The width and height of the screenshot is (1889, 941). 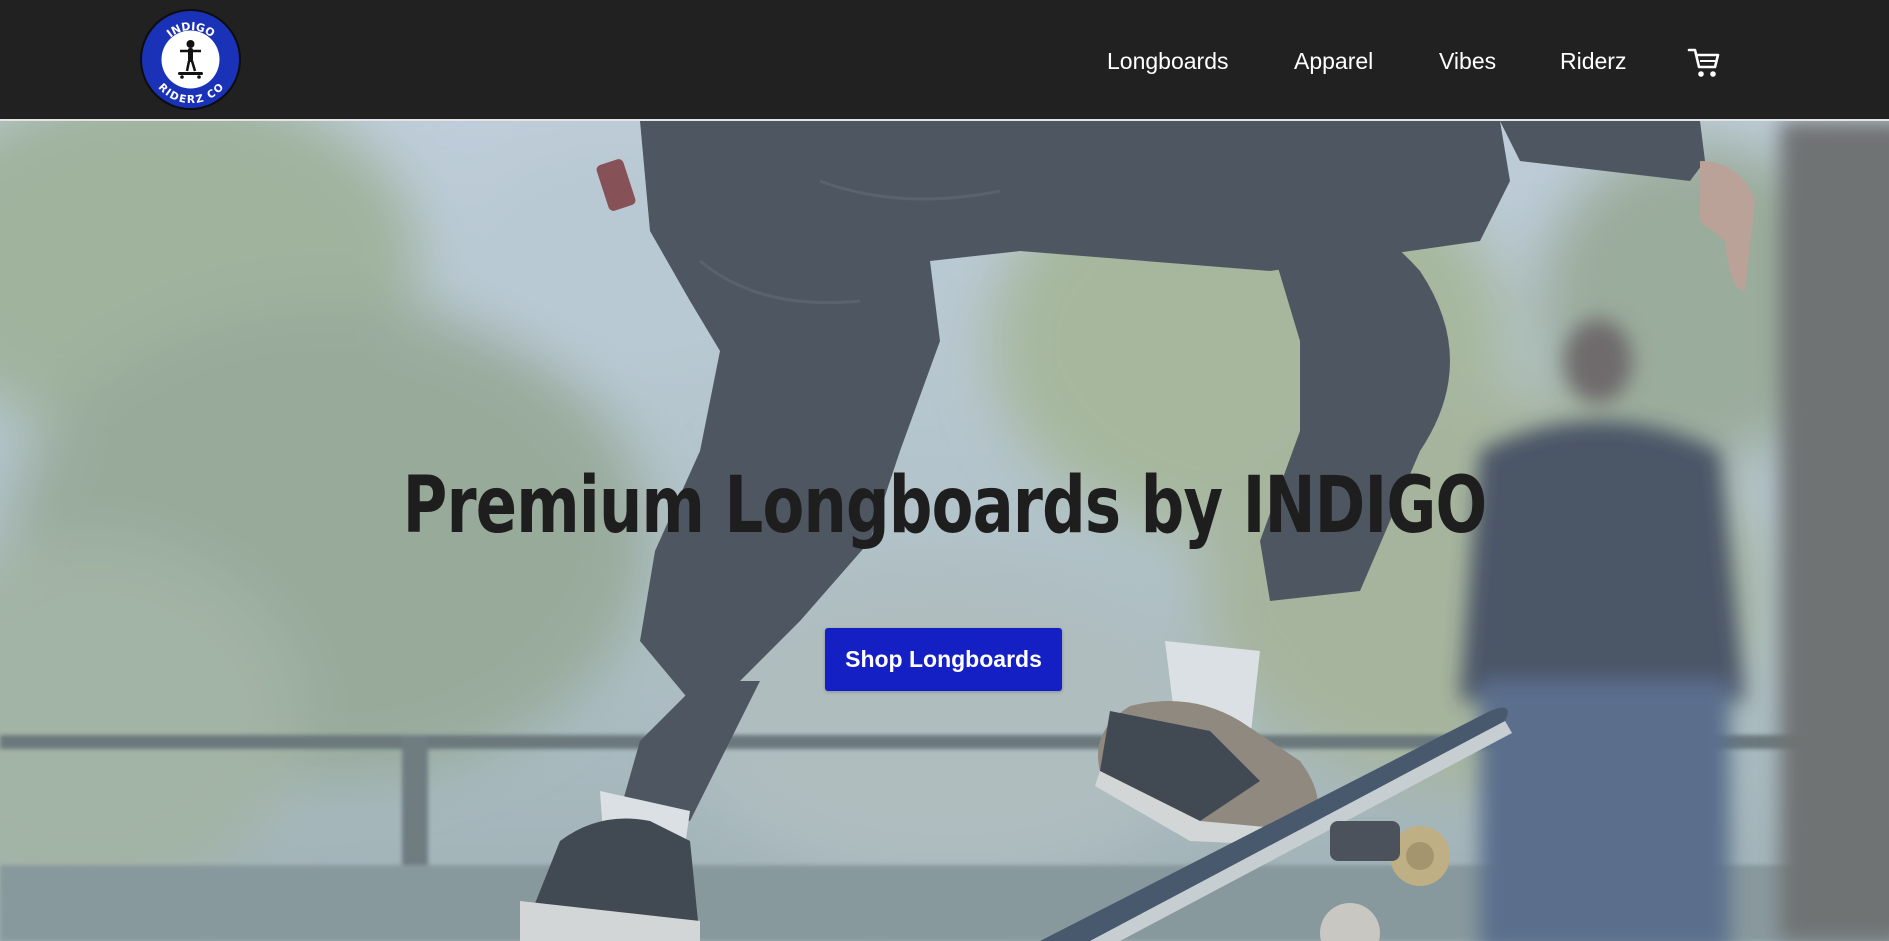 I want to click on indigo-riderz-logo: INDIGO RIDERZ CO, so click(x=190, y=59).